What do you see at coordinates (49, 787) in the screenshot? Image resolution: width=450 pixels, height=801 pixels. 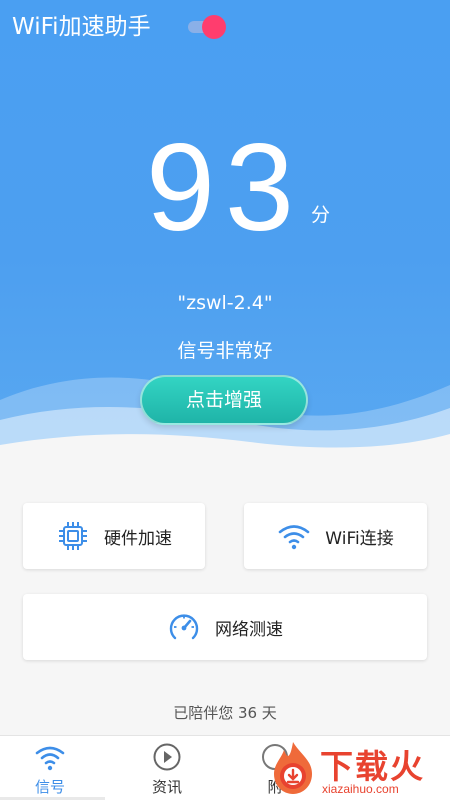 I see `tab-label-signal: 信号` at bounding box center [49, 787].